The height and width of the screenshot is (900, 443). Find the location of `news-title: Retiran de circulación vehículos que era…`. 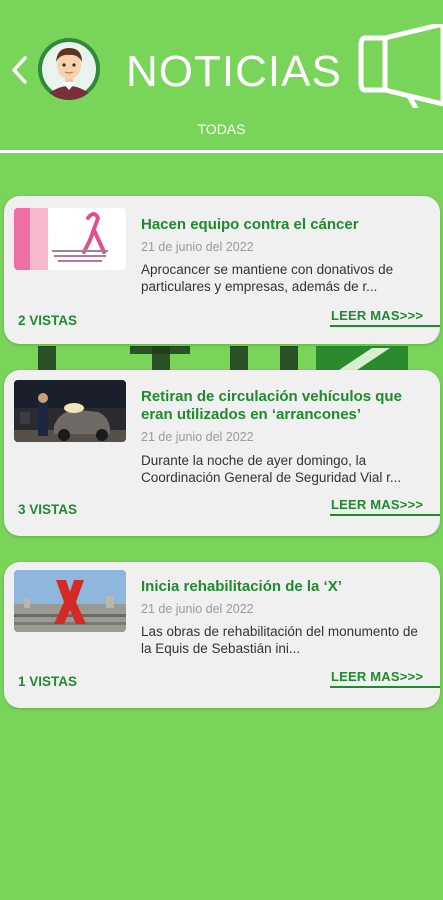

news-title: Retiran de circulación vehículos que era… is located at coordinates (283, 406).